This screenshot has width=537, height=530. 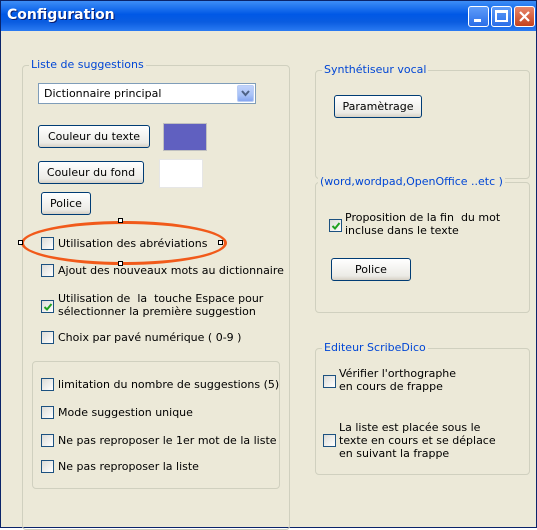 I want to click on close-icon, so click(x=524, y=16).